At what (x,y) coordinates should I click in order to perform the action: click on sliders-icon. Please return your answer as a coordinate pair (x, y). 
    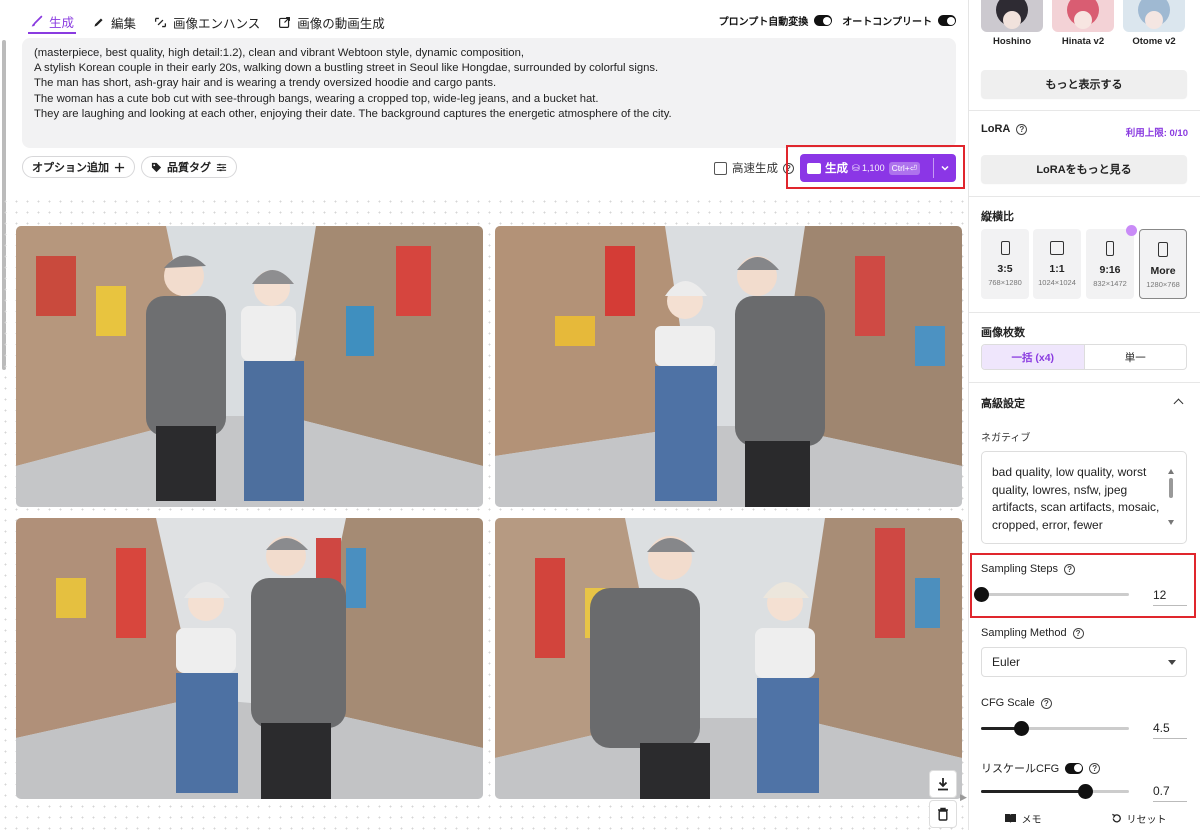
    Looking at the image, I should click on (221, 167).